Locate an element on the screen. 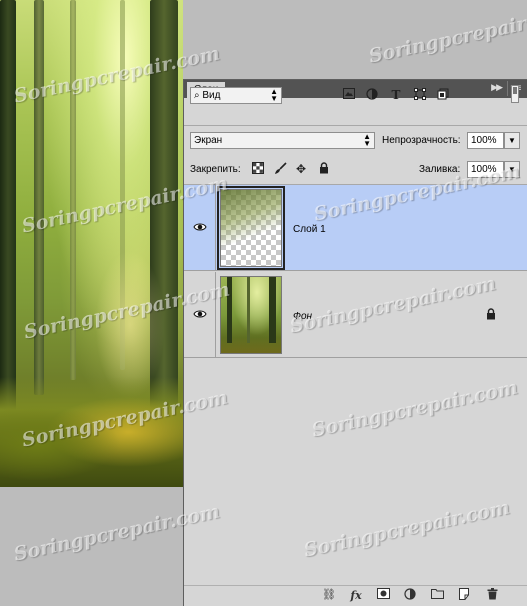 This screenshot has height=606, width=527. layer-row: Слой 1 is located at coordinates (355, 228).